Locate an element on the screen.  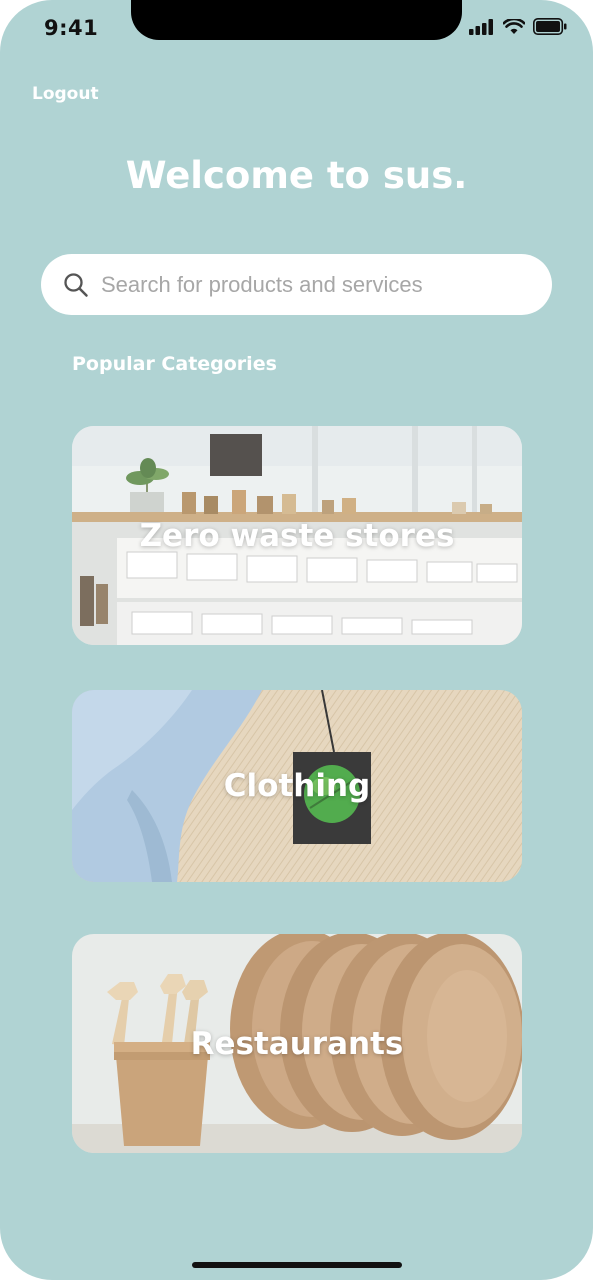
logout-button: Logout is located at coordinates (65, 94).